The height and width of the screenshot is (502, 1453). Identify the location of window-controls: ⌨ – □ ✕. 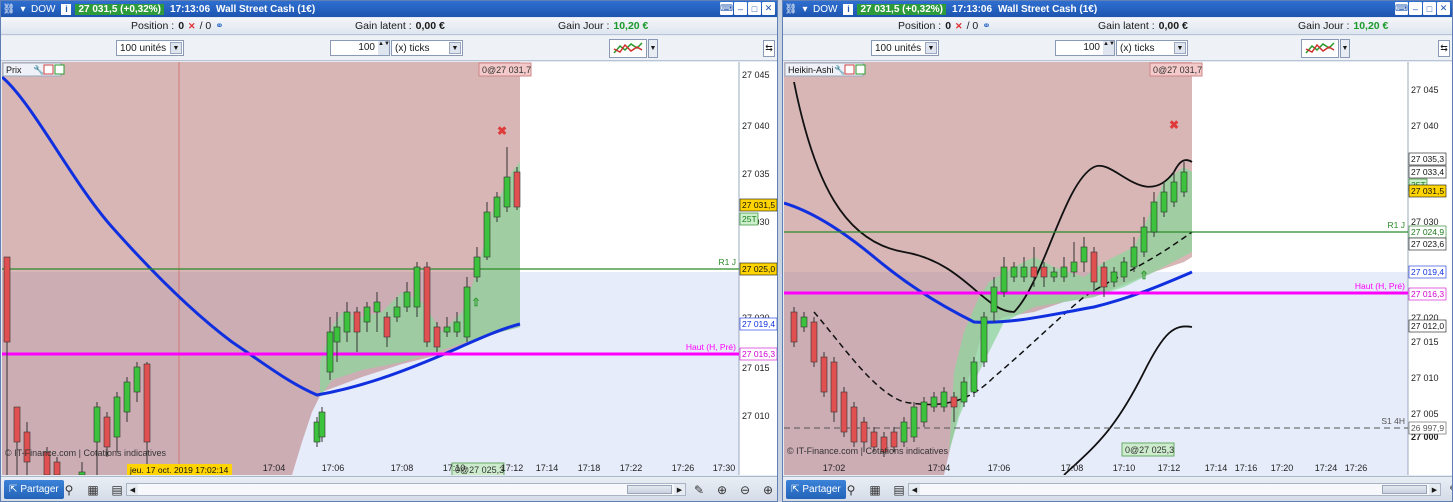
(1422, 8).